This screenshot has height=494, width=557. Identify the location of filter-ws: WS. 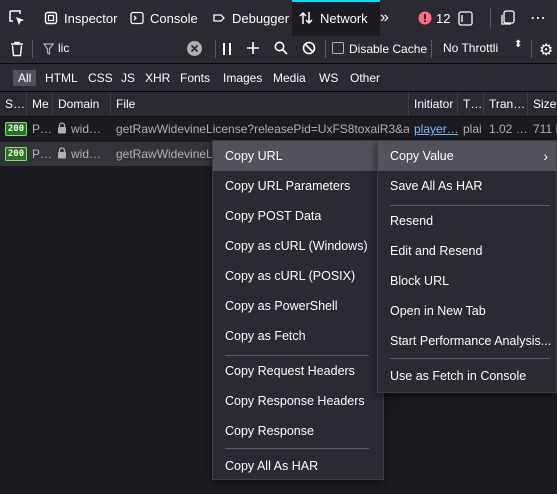
(328, 78).